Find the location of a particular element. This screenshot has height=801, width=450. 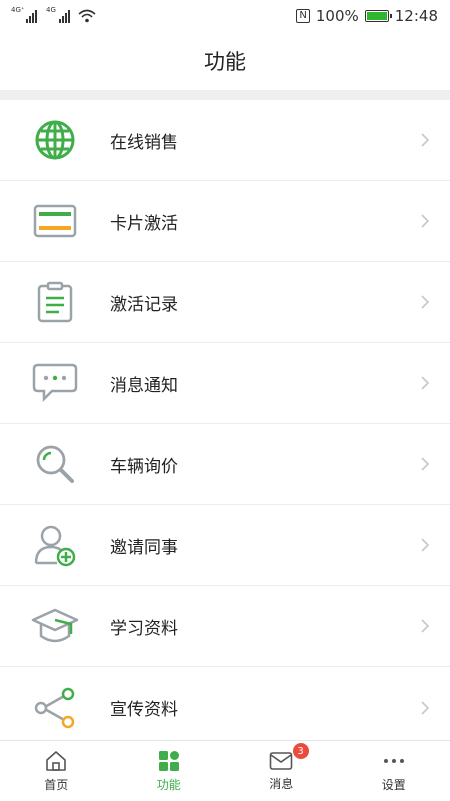

menu-item-label: 在线销售 is located at coordinates (144, 140).